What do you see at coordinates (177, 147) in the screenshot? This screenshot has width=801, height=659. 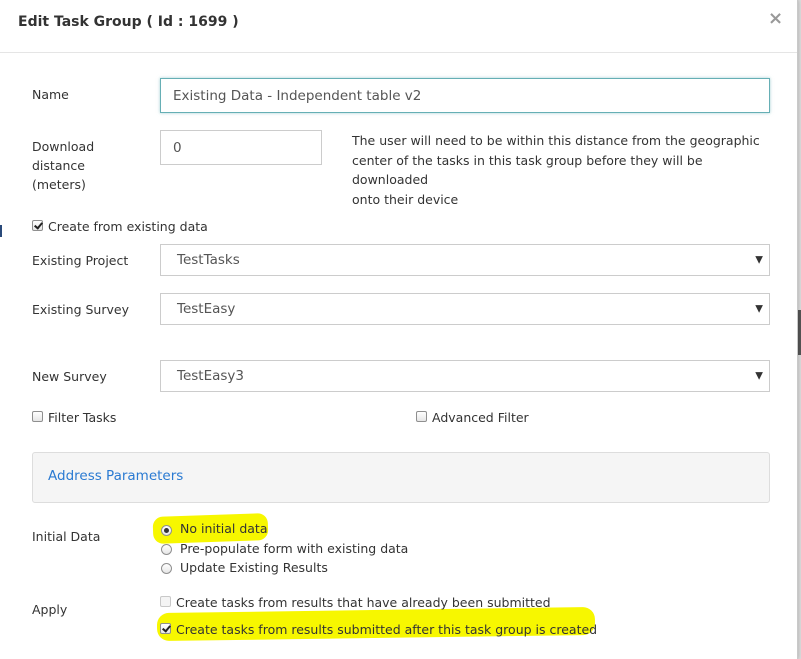 I see `download-distance-value: 0` at bounding box center [177, 147].